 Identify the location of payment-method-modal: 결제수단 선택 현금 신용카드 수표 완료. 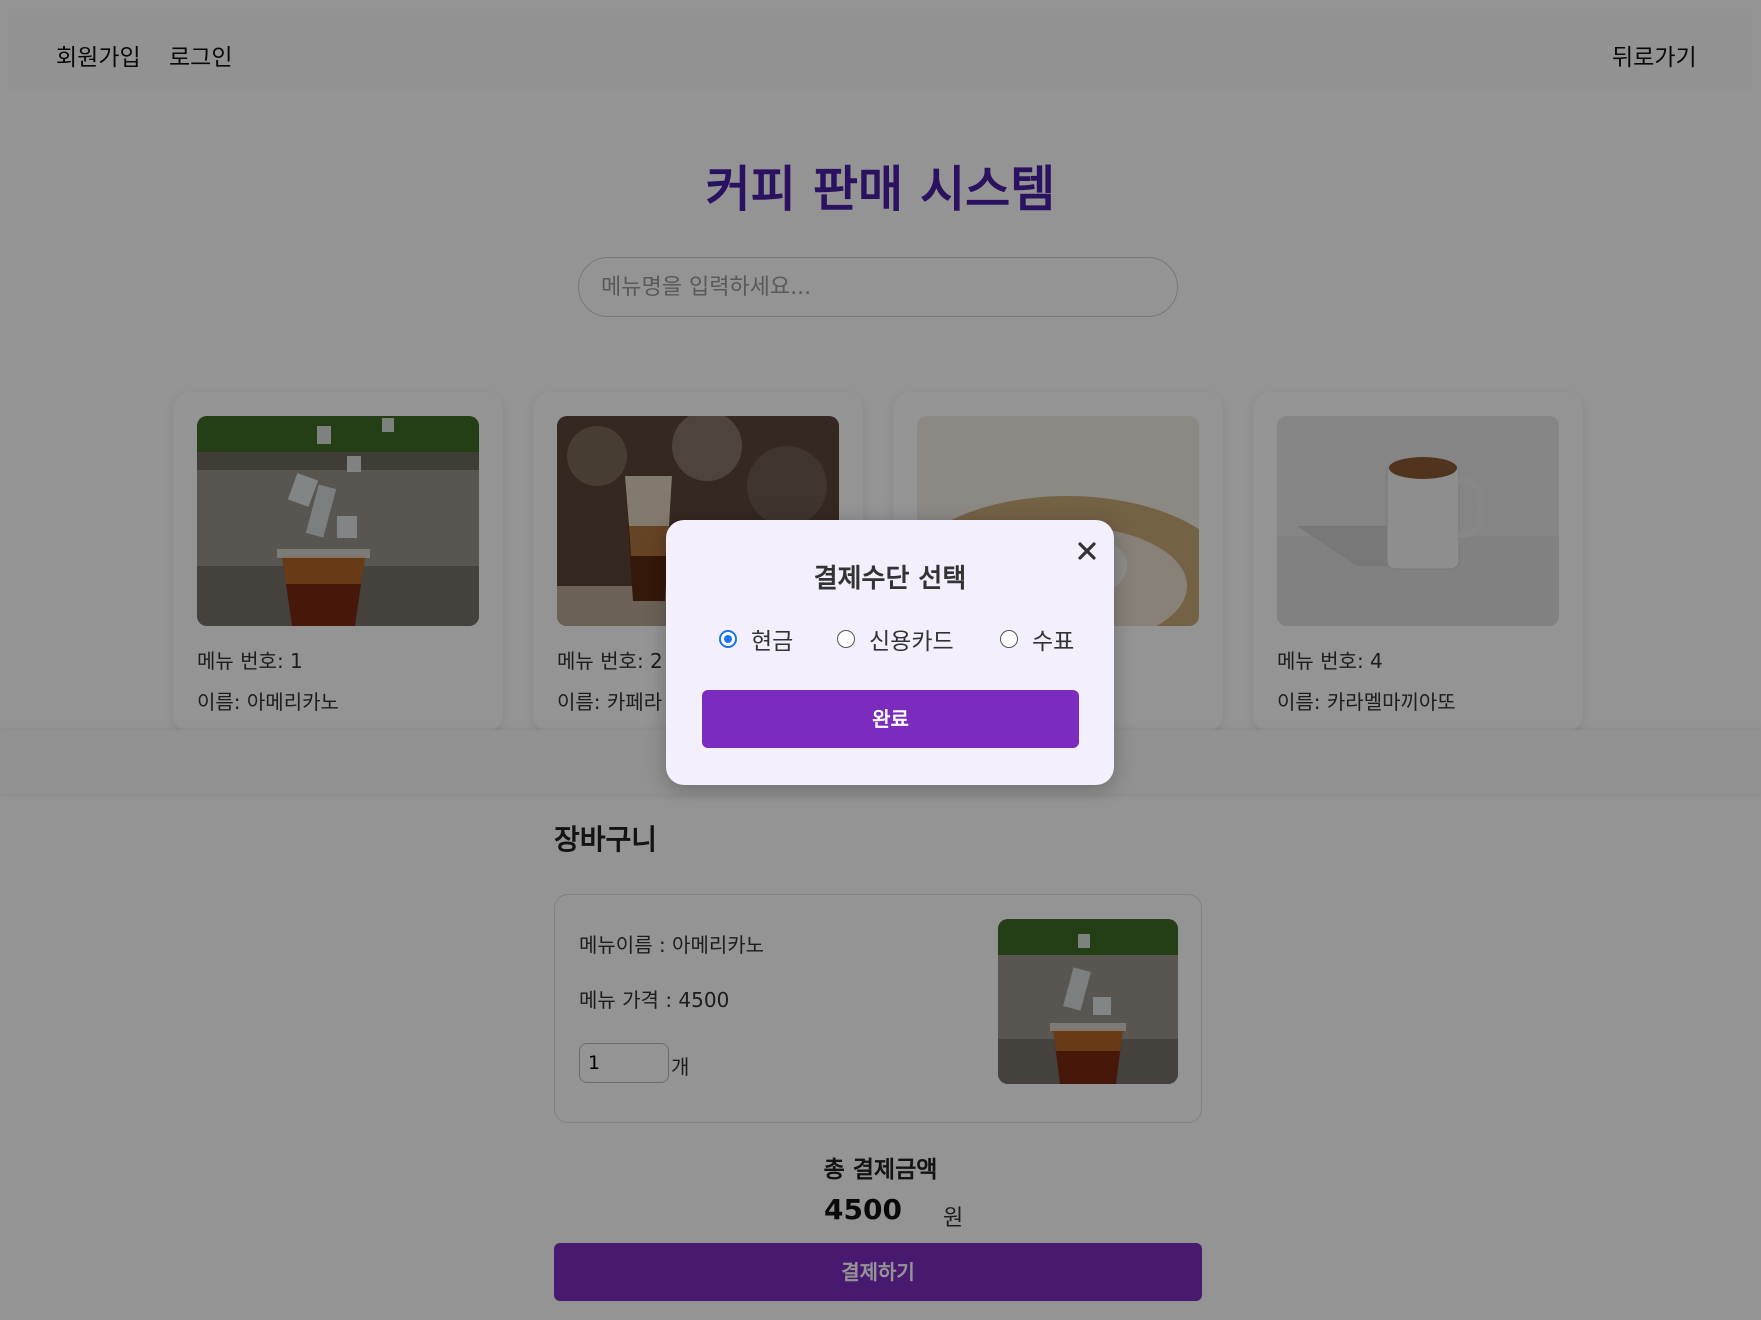
(890, 652).